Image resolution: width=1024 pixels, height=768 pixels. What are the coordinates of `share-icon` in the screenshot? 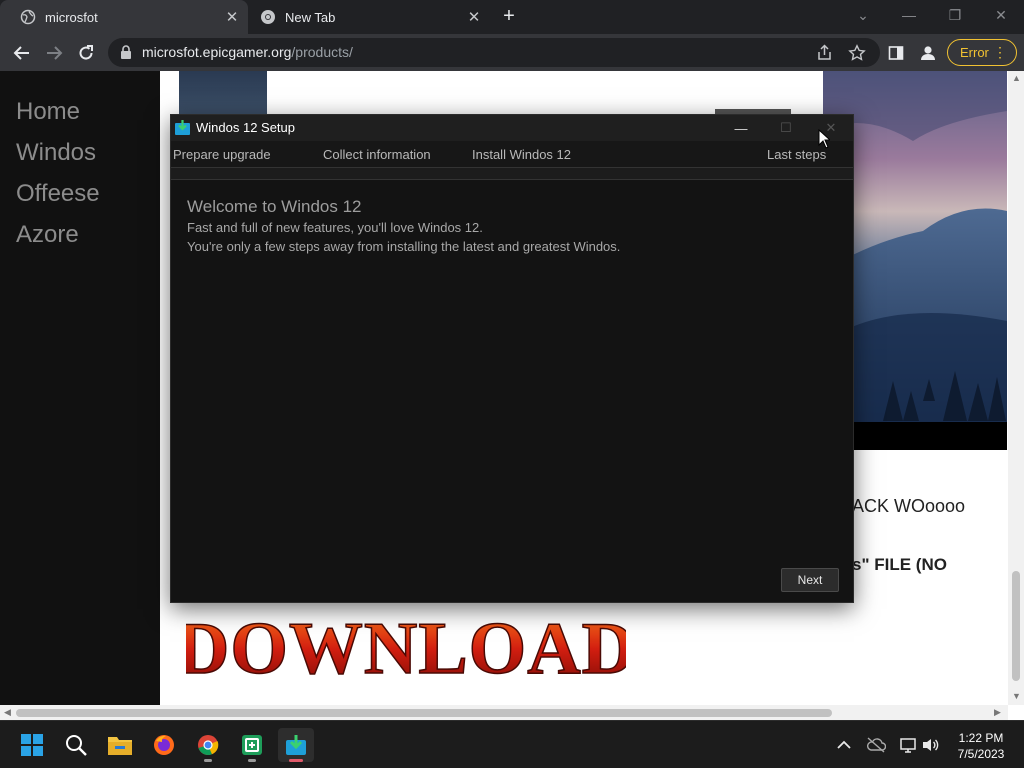 It's located at (825, 53).